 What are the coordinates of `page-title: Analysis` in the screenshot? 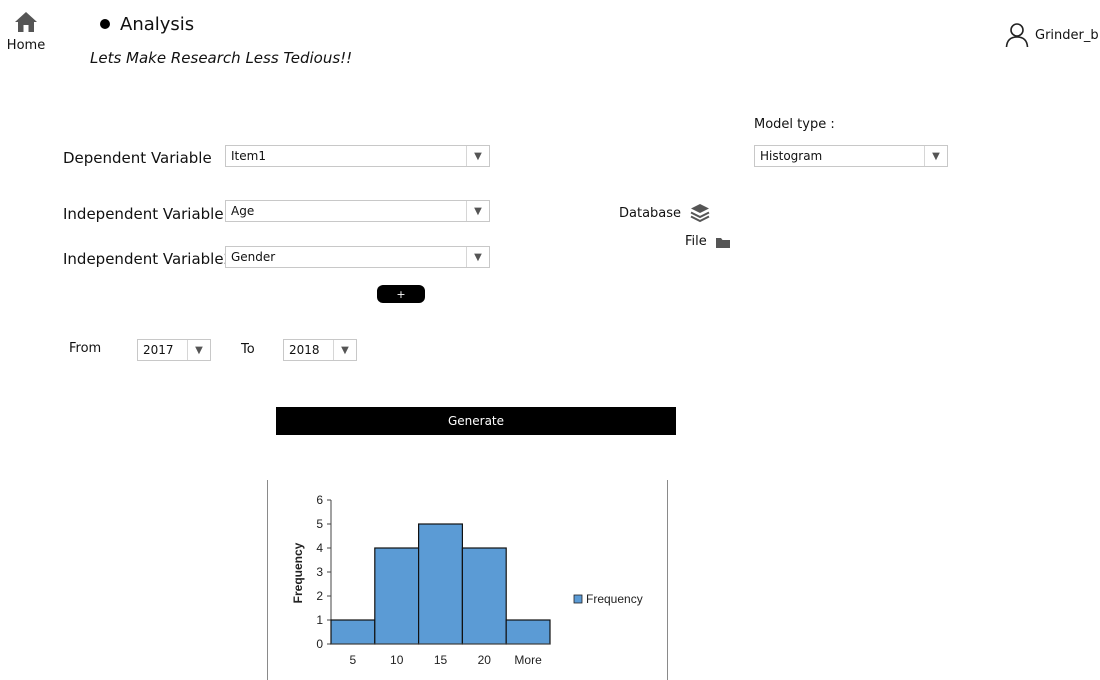 It's located at (157, 24).